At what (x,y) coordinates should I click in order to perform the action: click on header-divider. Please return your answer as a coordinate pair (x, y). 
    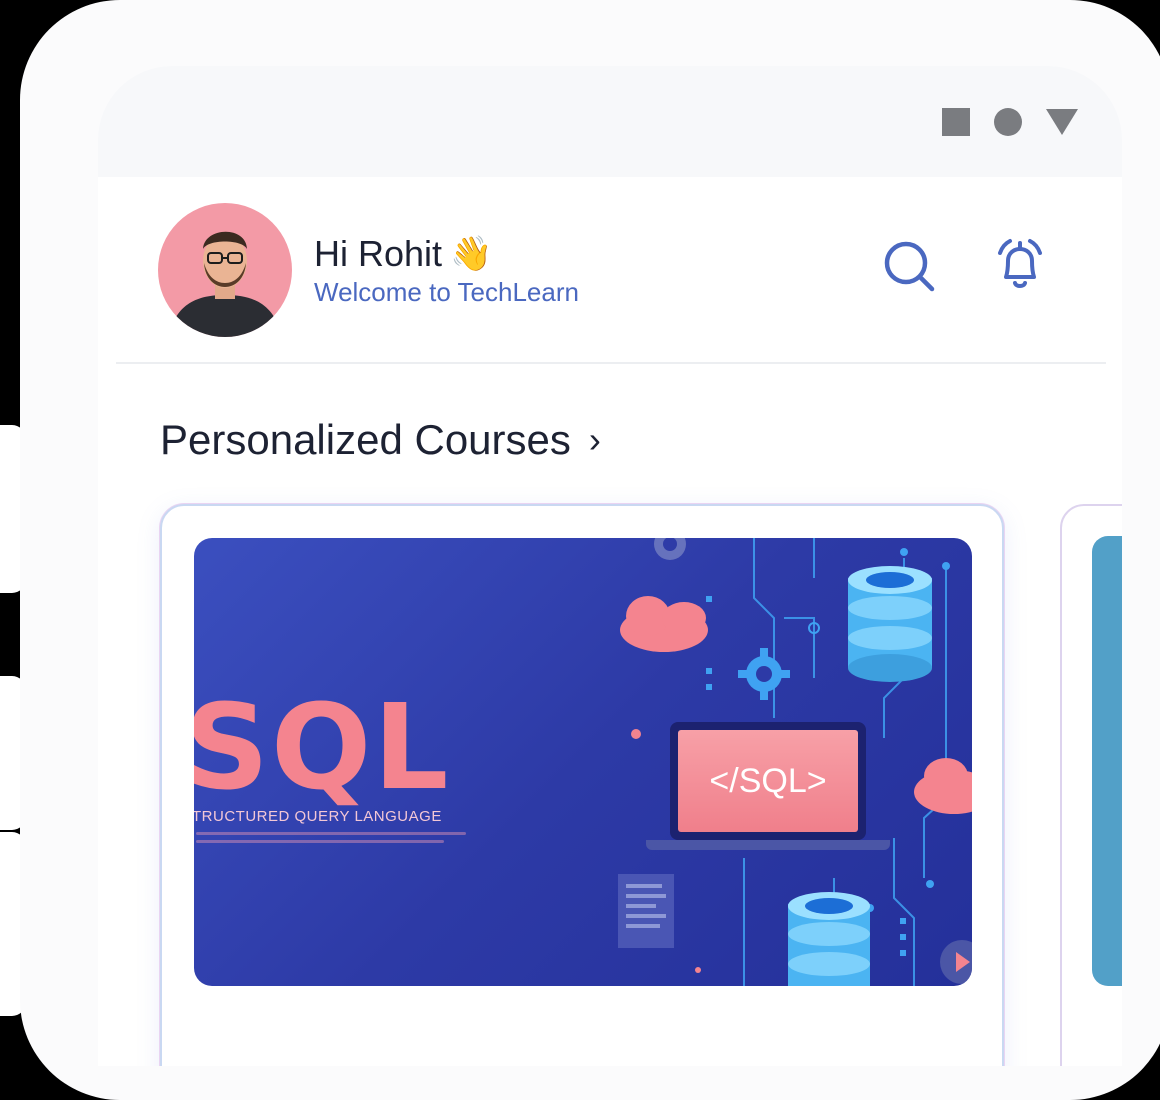
    Looking at the image, I should click on (611, 363).